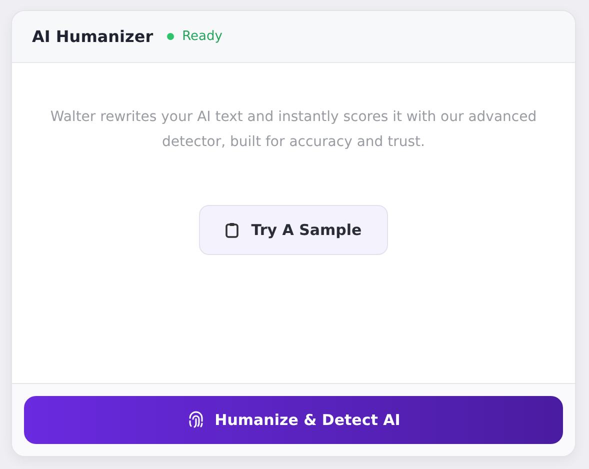  I want to click on humanize-button: Humanize & Detect AI, so click(293, 420).